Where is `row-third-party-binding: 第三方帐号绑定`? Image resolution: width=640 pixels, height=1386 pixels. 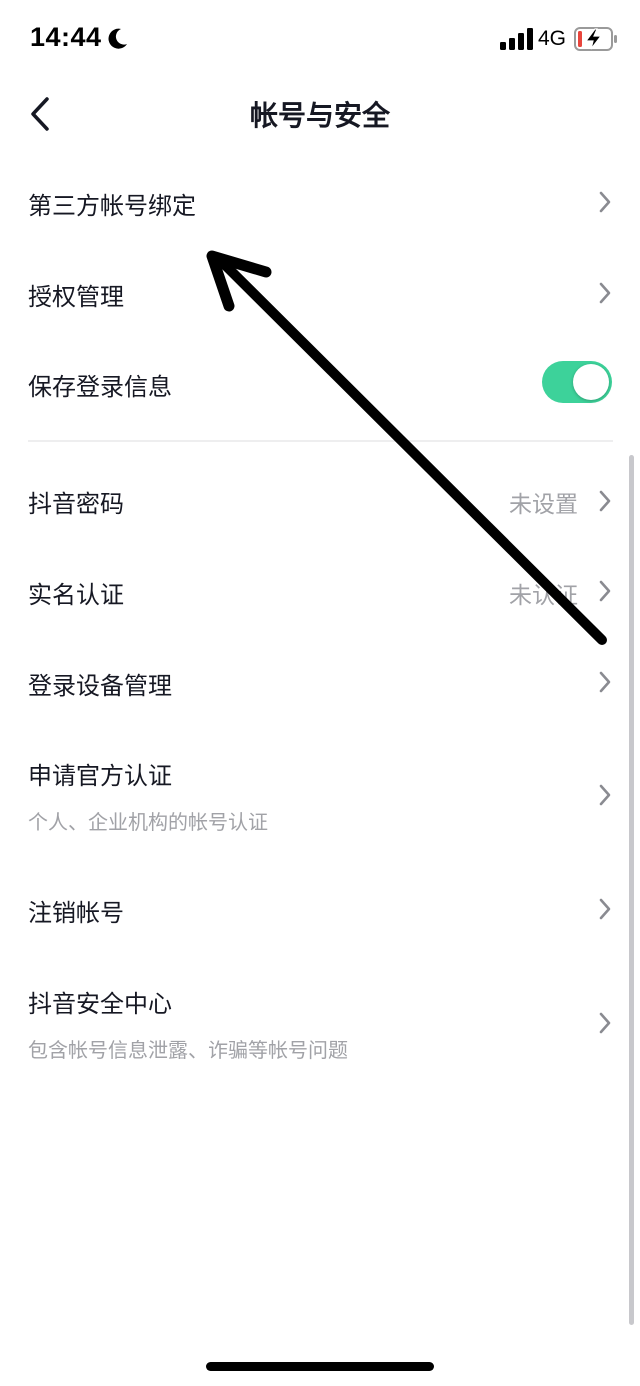 row-third-party-binding: 第三方帐号绑定 is located at coordinates (320, 202).